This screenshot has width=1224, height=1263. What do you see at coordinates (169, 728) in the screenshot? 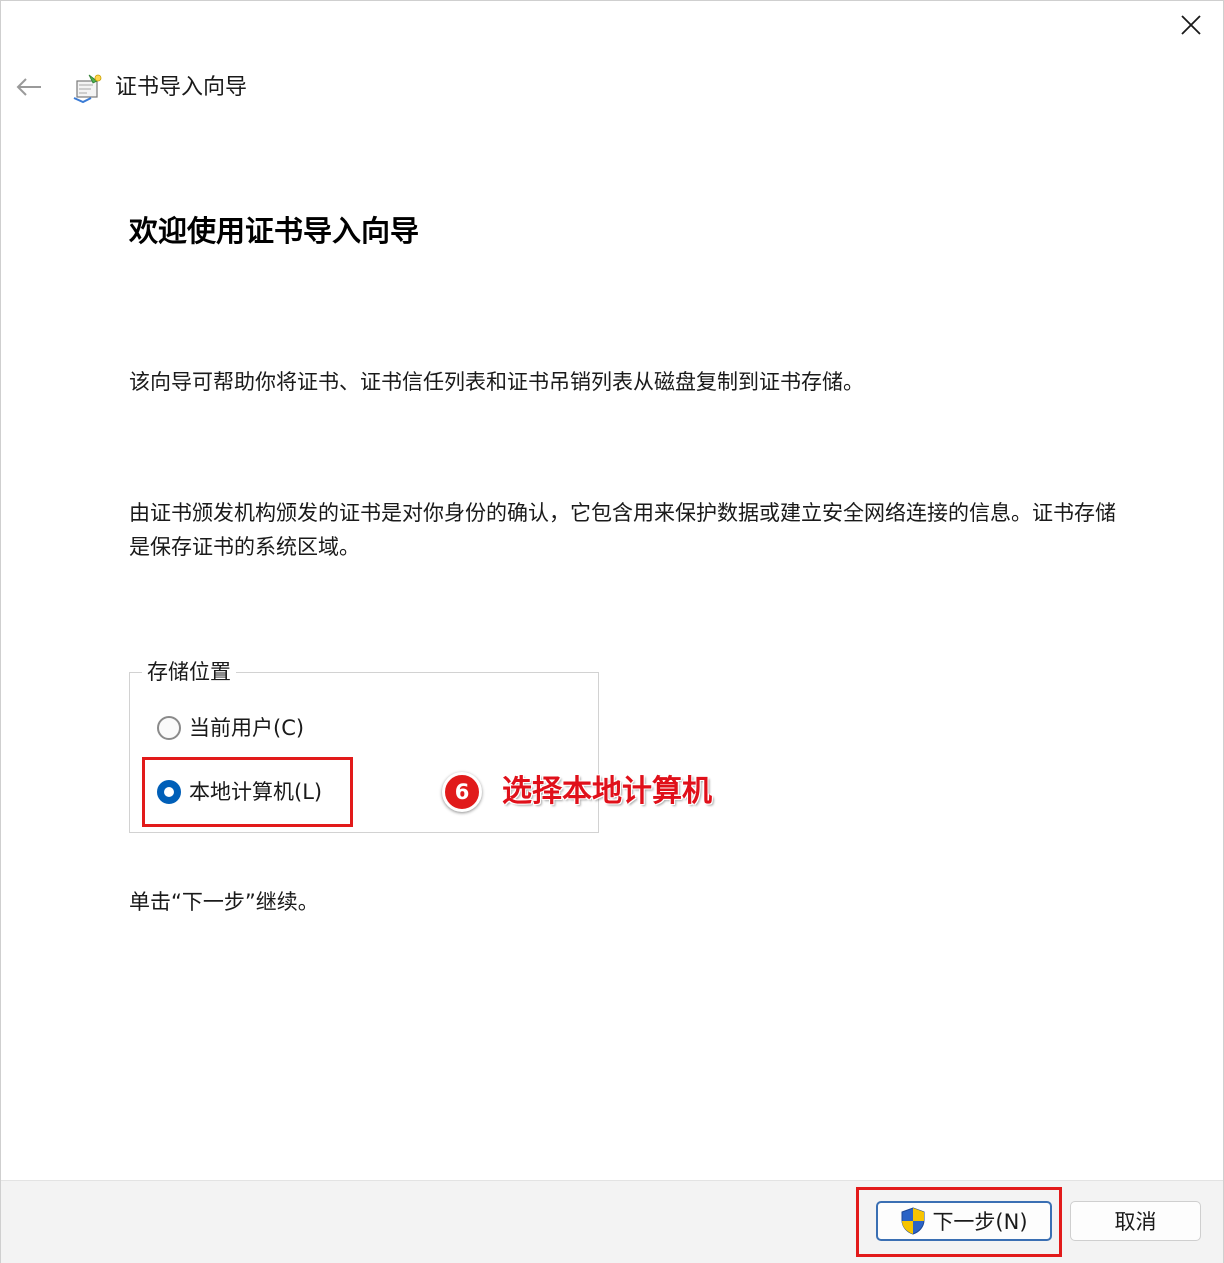
I see `radio-button-current-user` at bounding box center [169, 728].